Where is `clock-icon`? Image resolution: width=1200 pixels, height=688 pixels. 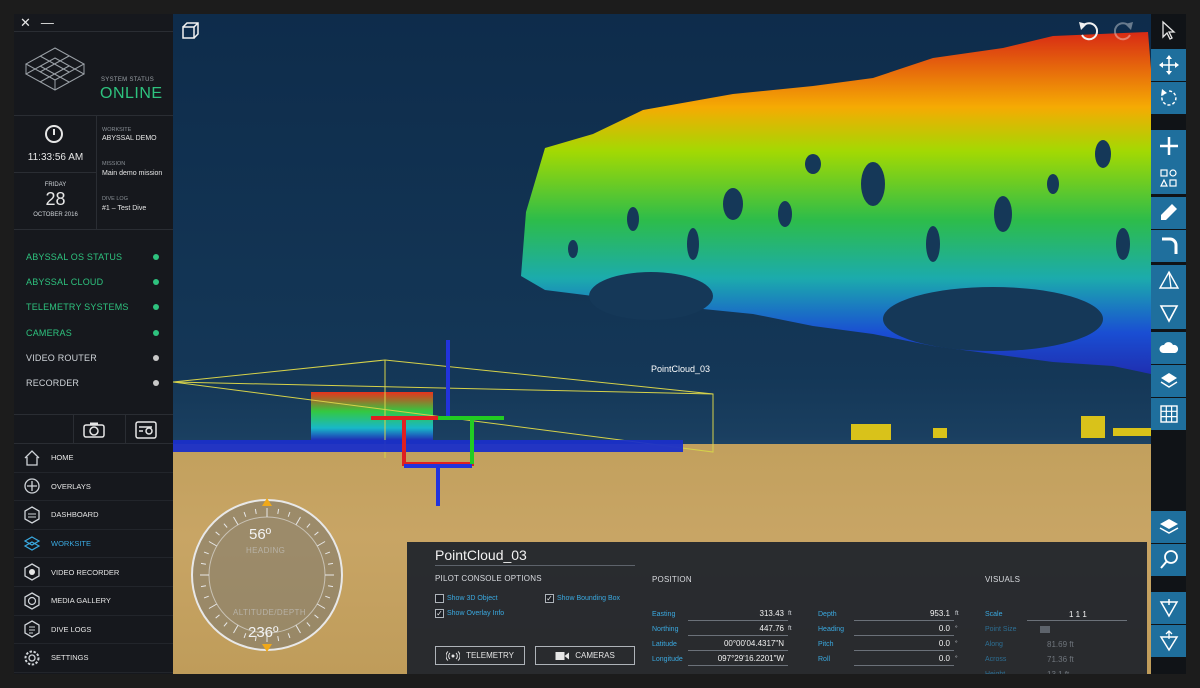
clock-icon is located at coordinates (54, 134).